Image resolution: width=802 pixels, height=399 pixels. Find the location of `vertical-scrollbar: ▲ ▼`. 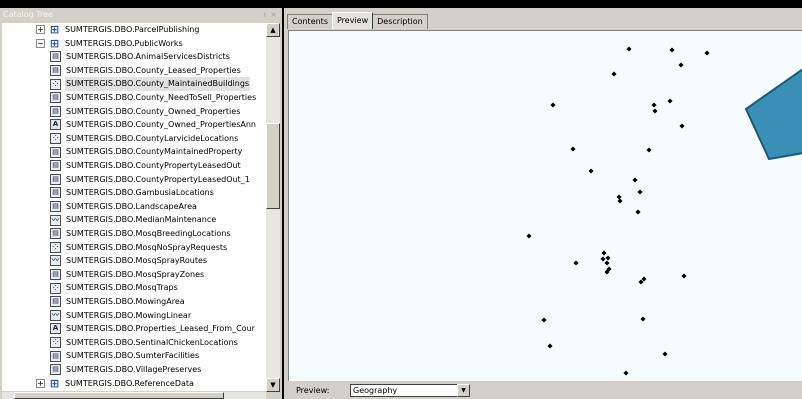

vertical-scrollbar: ▲ ▼ is located at coordinates (273, 207).